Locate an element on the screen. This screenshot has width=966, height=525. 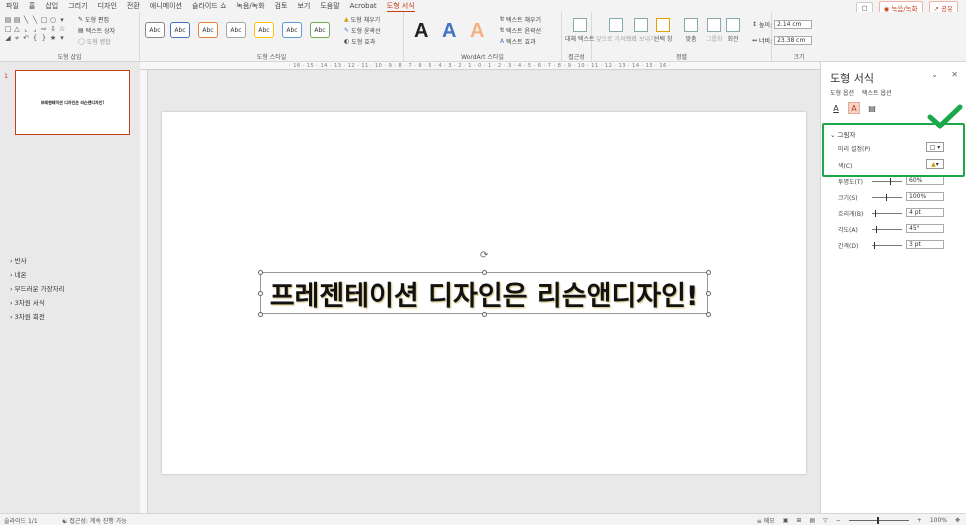
tab-acrobat: Acrobat is located at coordinates (363, 6).